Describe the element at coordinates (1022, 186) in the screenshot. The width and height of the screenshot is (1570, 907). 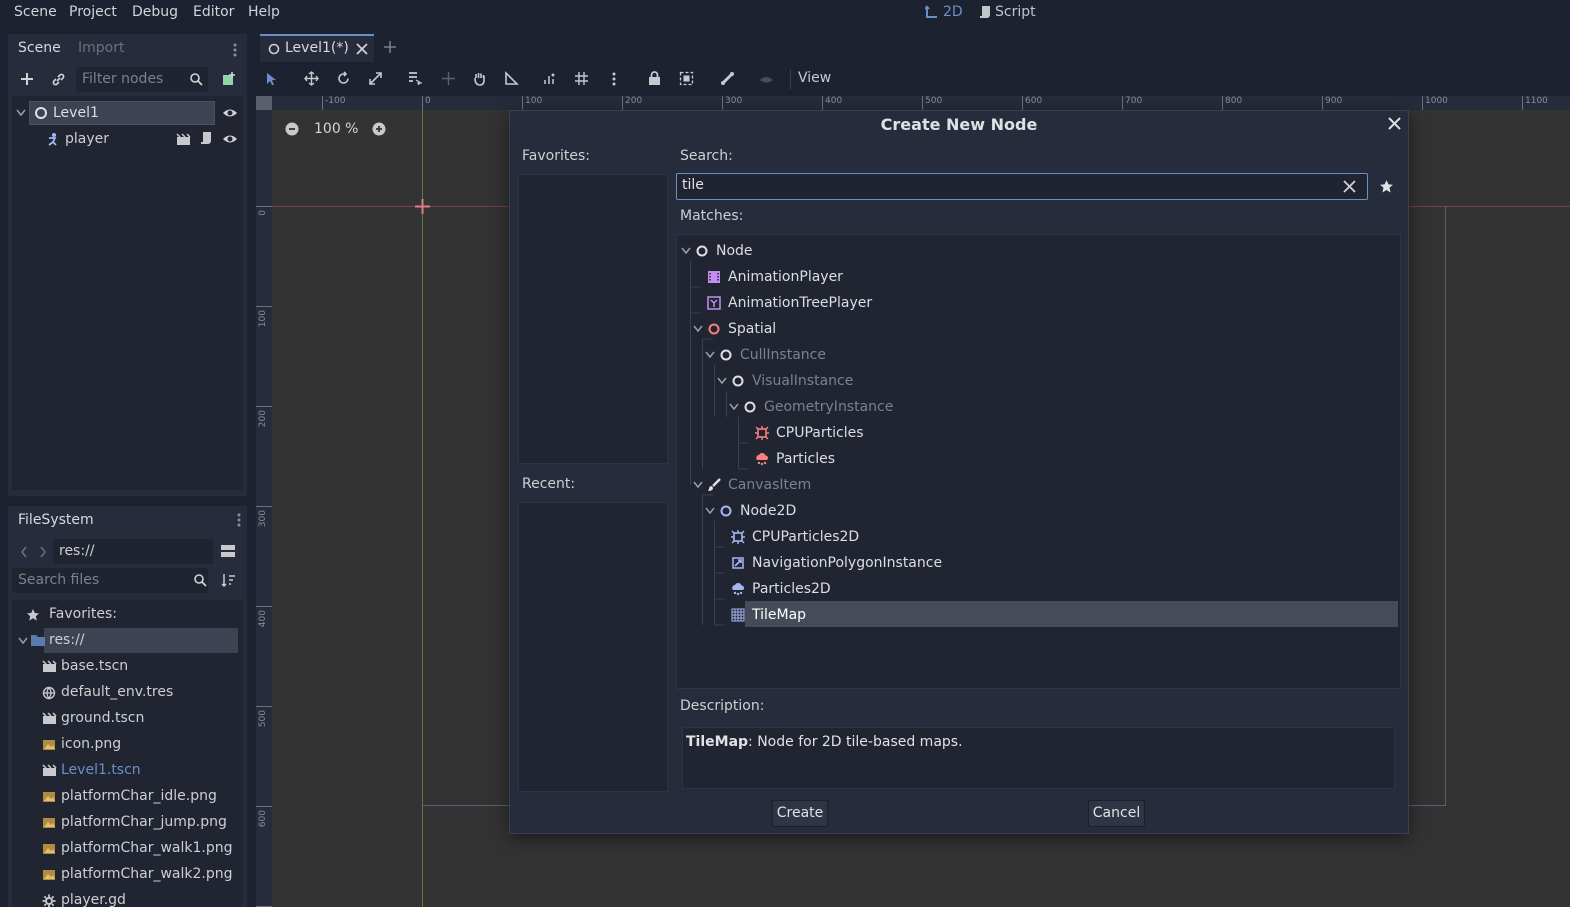
I see `node-search-input: tile` at that location.